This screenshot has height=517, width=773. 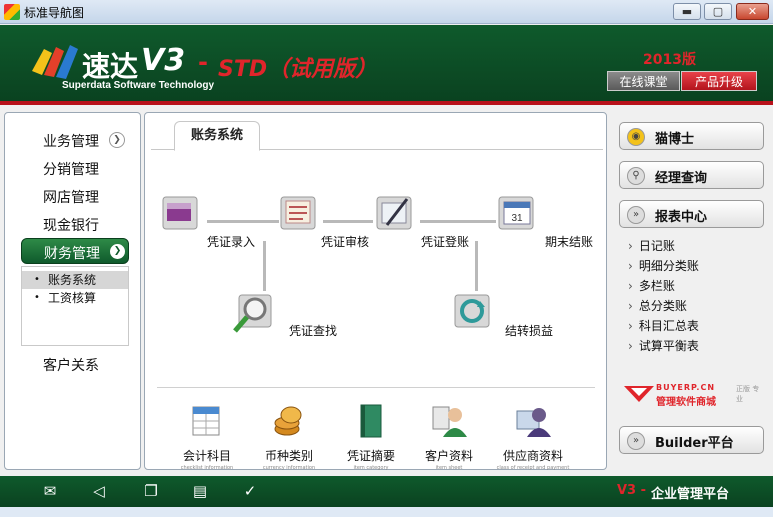 What do you see at coordinates (371, 421) in the screenshot?
I see `book-icon` at bounding box center [371, 421].